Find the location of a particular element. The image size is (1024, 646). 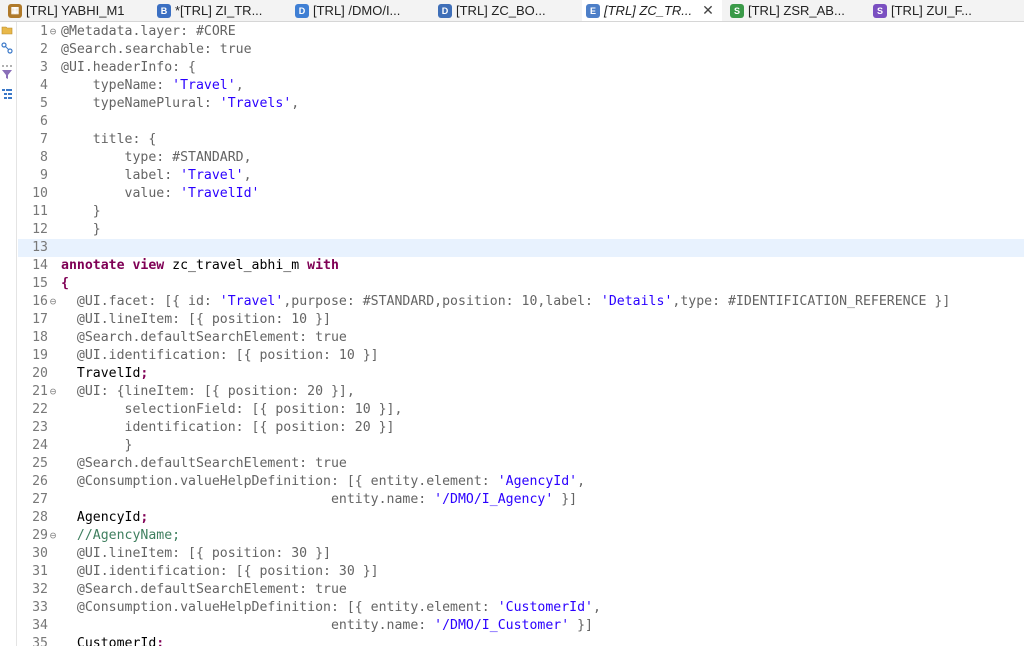

code-text: @UI.identification: [{ position: 30 }] is located at coordinates (220, 572).